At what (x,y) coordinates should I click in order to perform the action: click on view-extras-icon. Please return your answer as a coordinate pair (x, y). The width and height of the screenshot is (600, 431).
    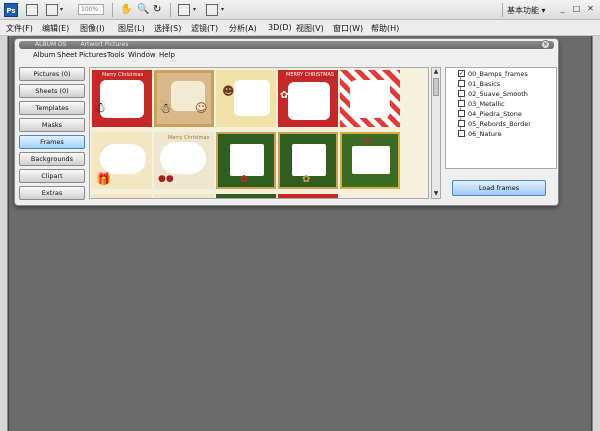
    Looking at the image, I should click on (52, 10).